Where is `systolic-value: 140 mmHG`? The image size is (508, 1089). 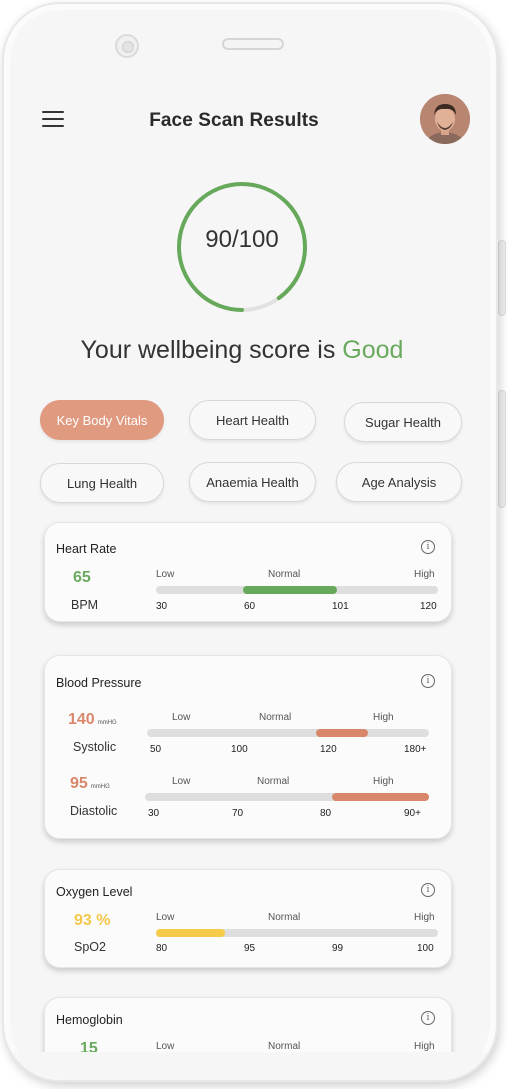 systolic-value: 140 mmHG is located at coordinates (92, 719).